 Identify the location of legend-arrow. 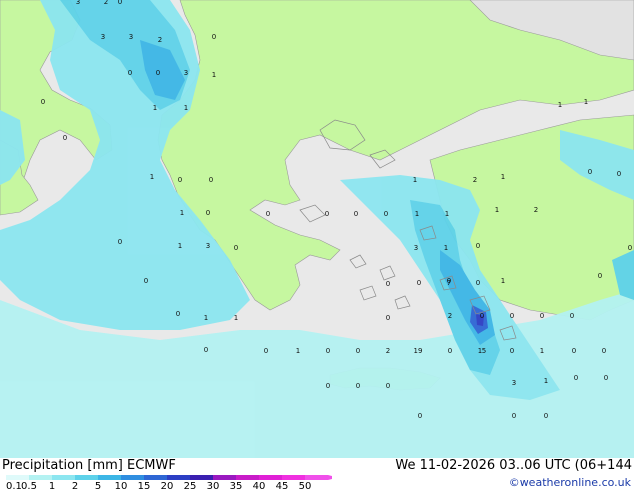
(330, 477).